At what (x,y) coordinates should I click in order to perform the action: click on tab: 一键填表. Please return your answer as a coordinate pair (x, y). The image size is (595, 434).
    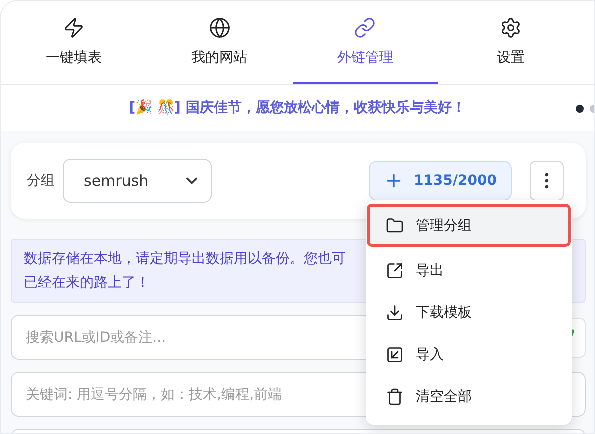
    Looking at the image, I should click on (74, 42).